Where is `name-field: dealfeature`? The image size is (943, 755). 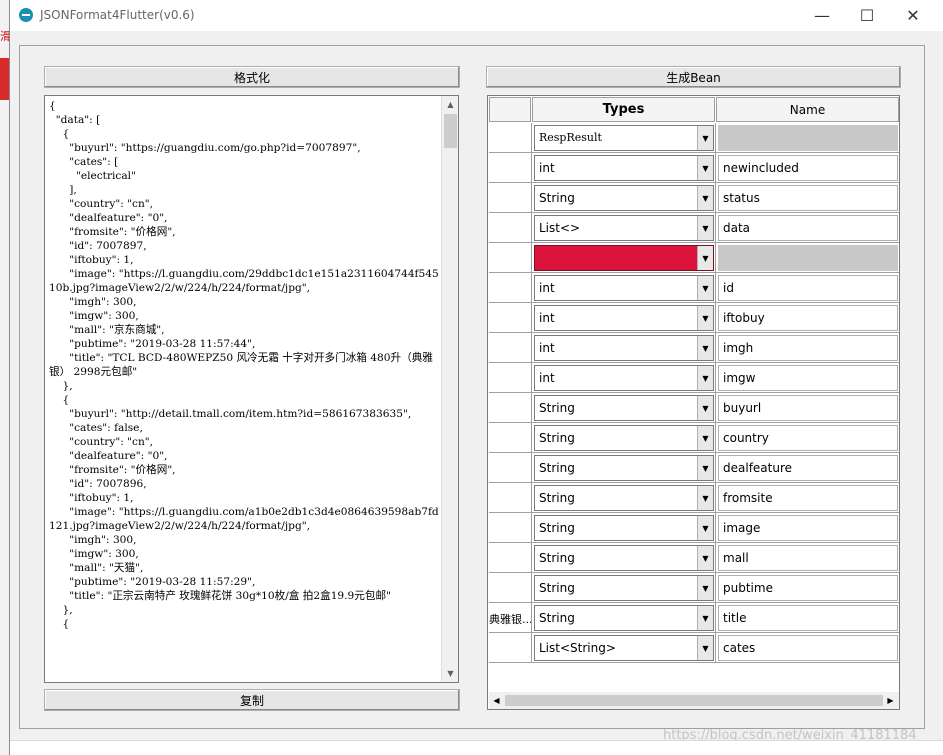
name-field: dealfeature is located at coordinates (808, 468).